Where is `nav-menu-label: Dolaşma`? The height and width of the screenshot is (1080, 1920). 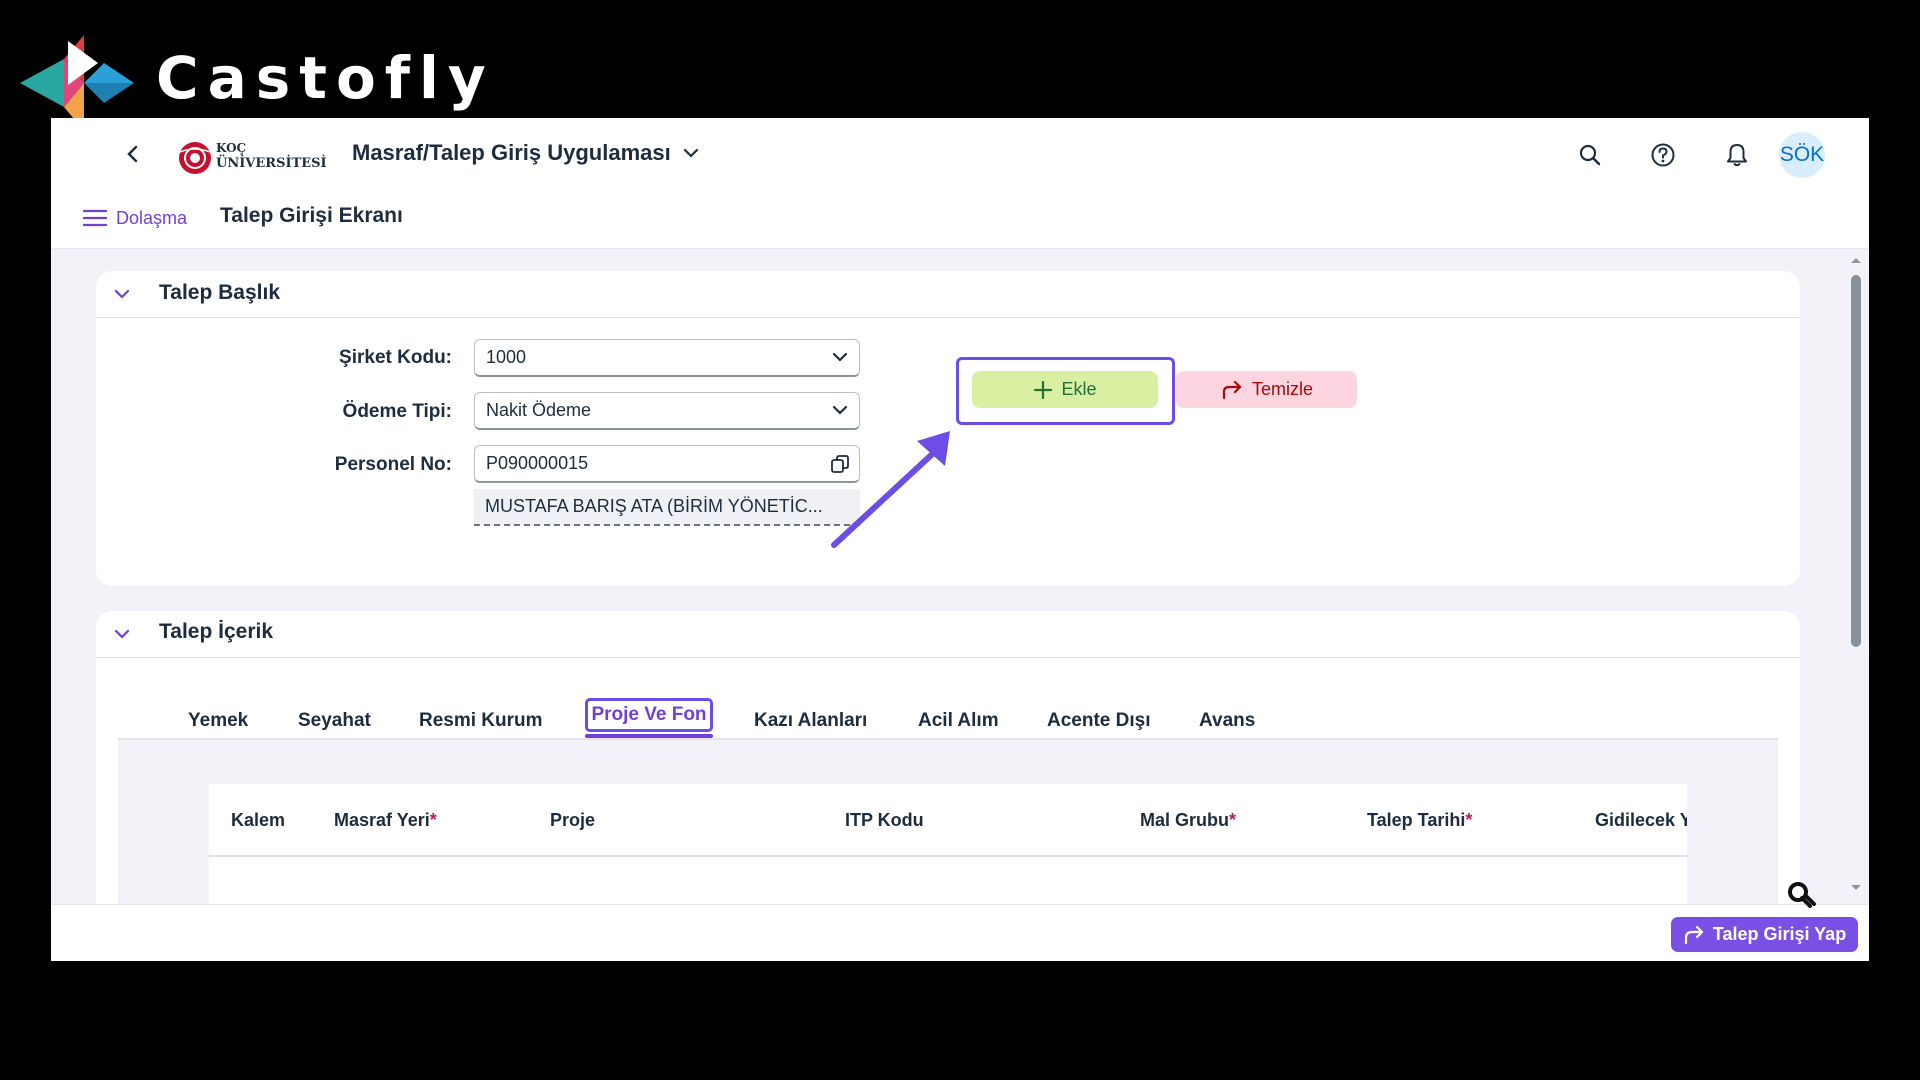 nav-menu-label: Dolaşma is located at coordinates (152, 217).